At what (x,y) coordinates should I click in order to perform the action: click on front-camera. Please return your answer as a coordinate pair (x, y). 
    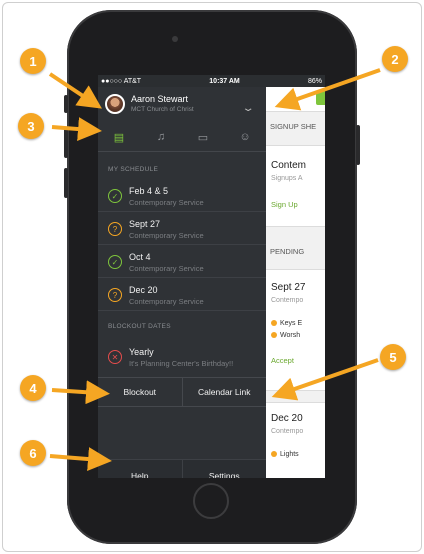
    Looking at the image, I should click on (175, 39).